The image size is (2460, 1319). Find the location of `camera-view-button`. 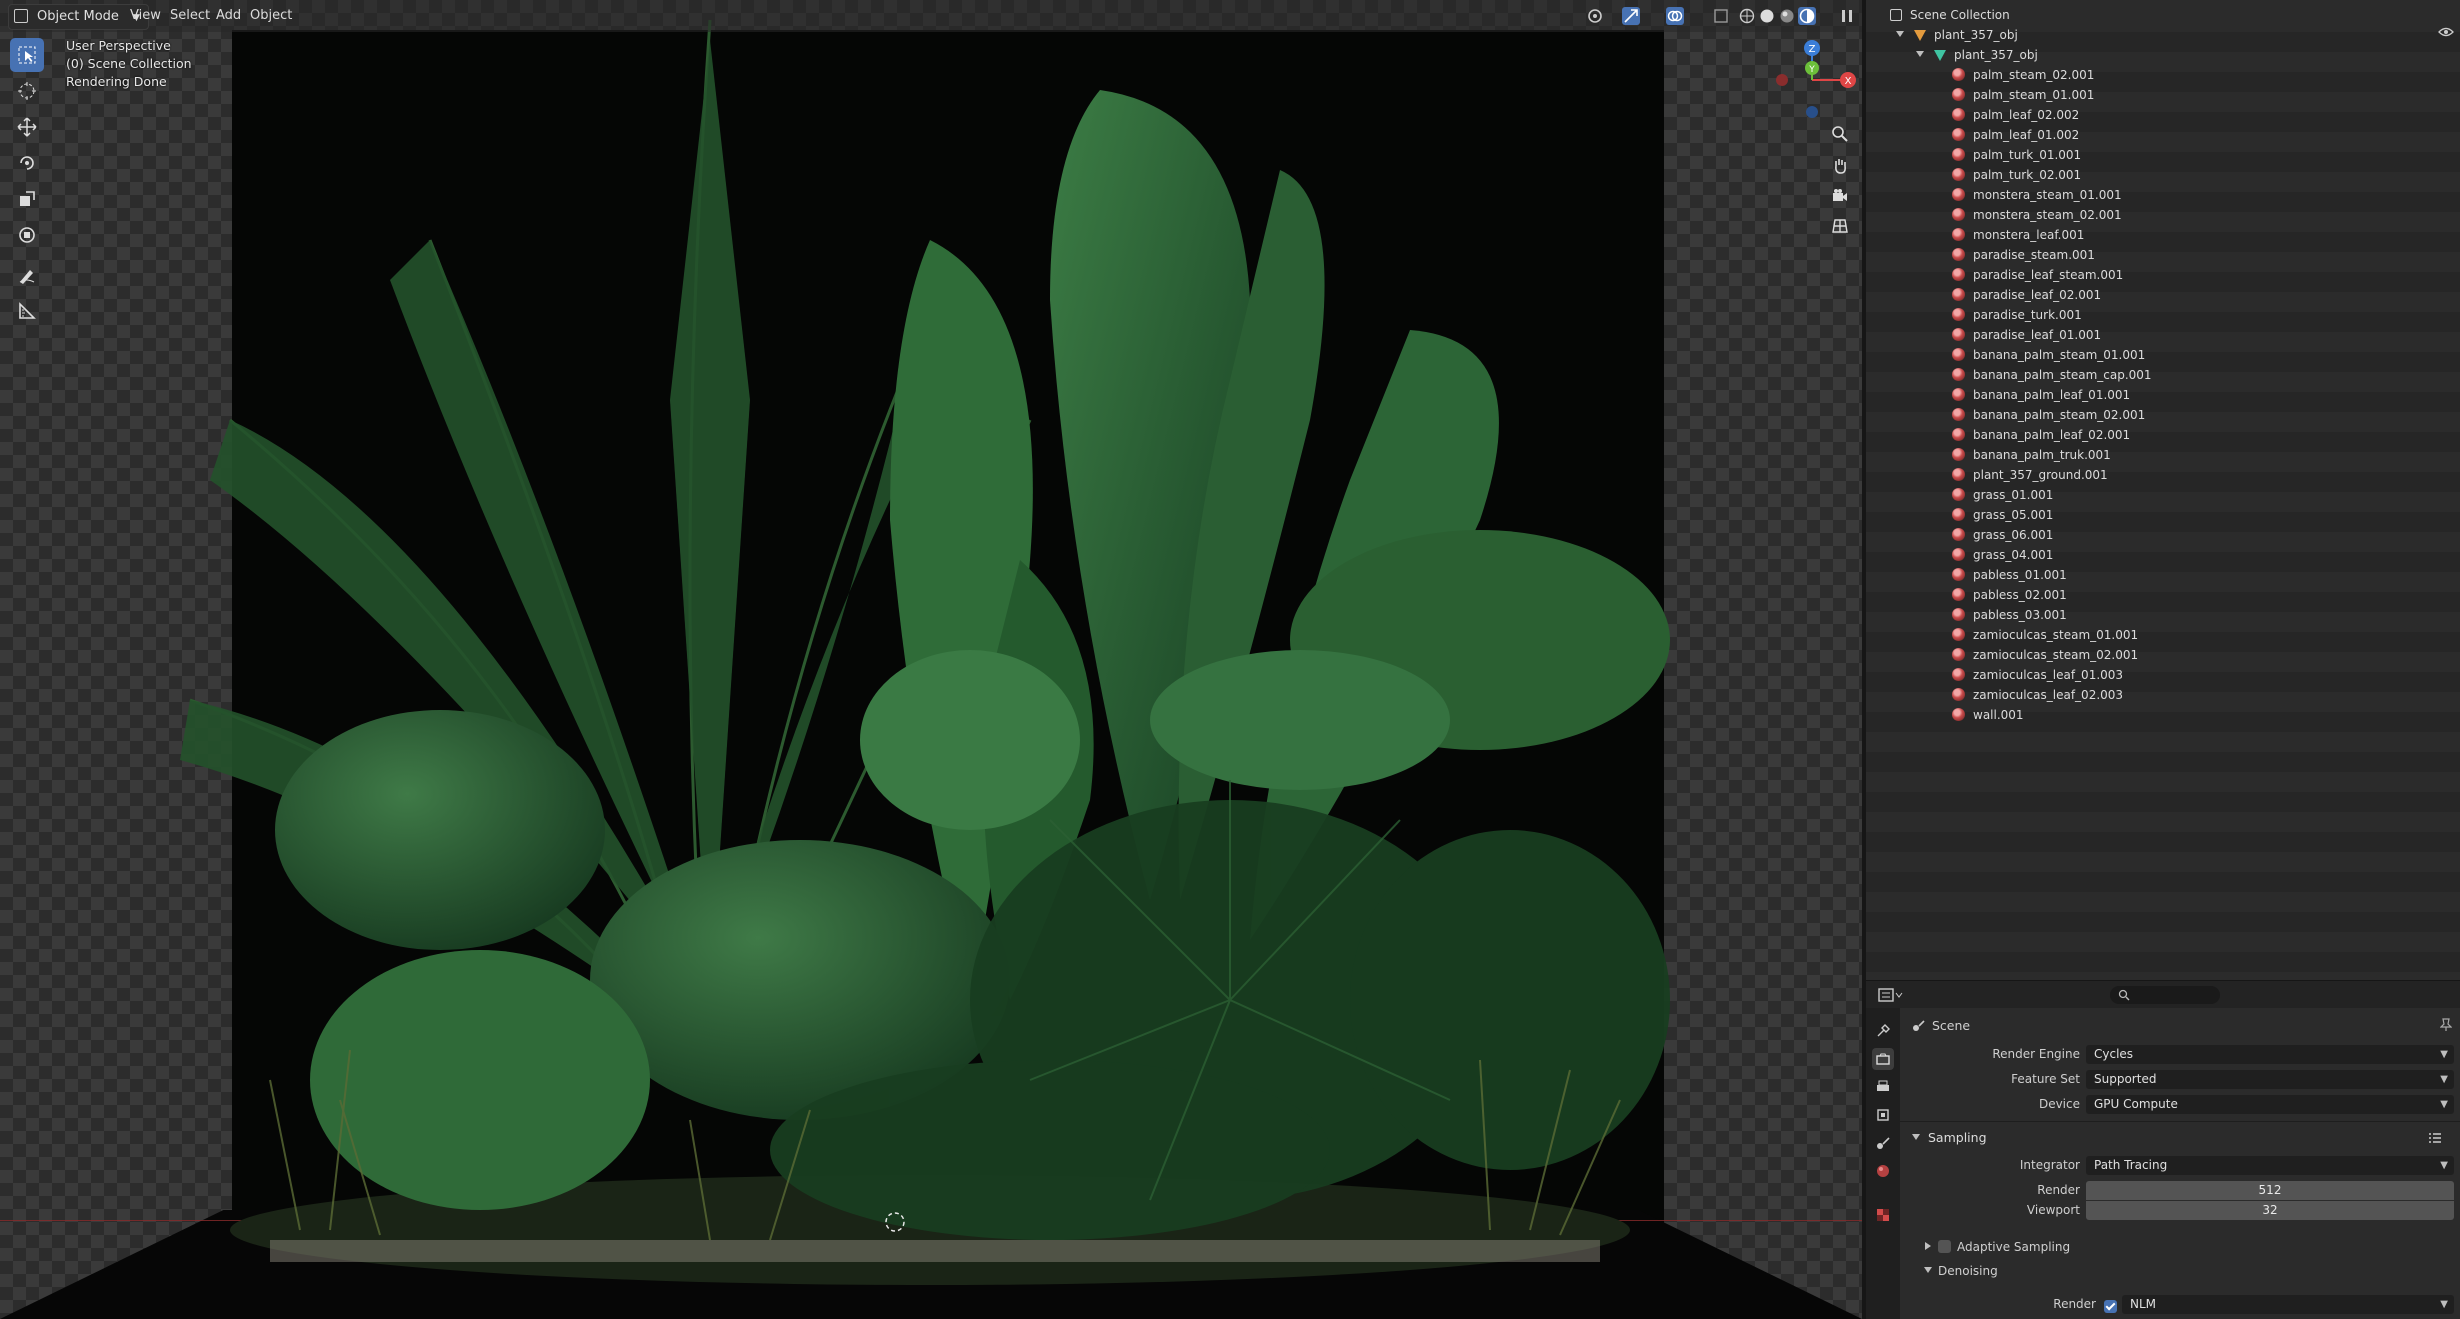

camera-view-button is located at coordinates (1840, 196).